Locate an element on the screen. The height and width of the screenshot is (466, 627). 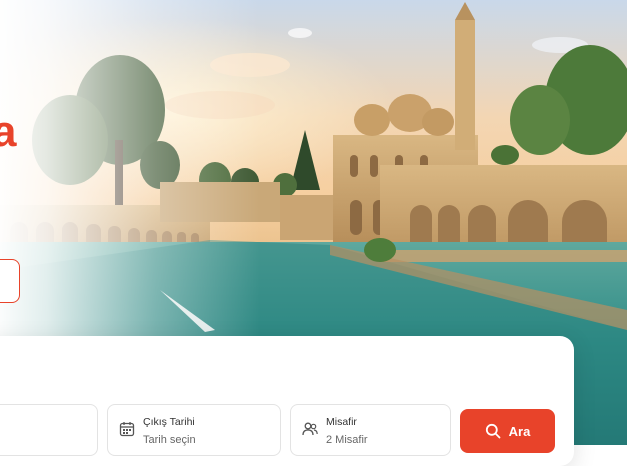
checkout-field: Çıkış Tarihi Tarih seçin is located at coordinates (194, 430).